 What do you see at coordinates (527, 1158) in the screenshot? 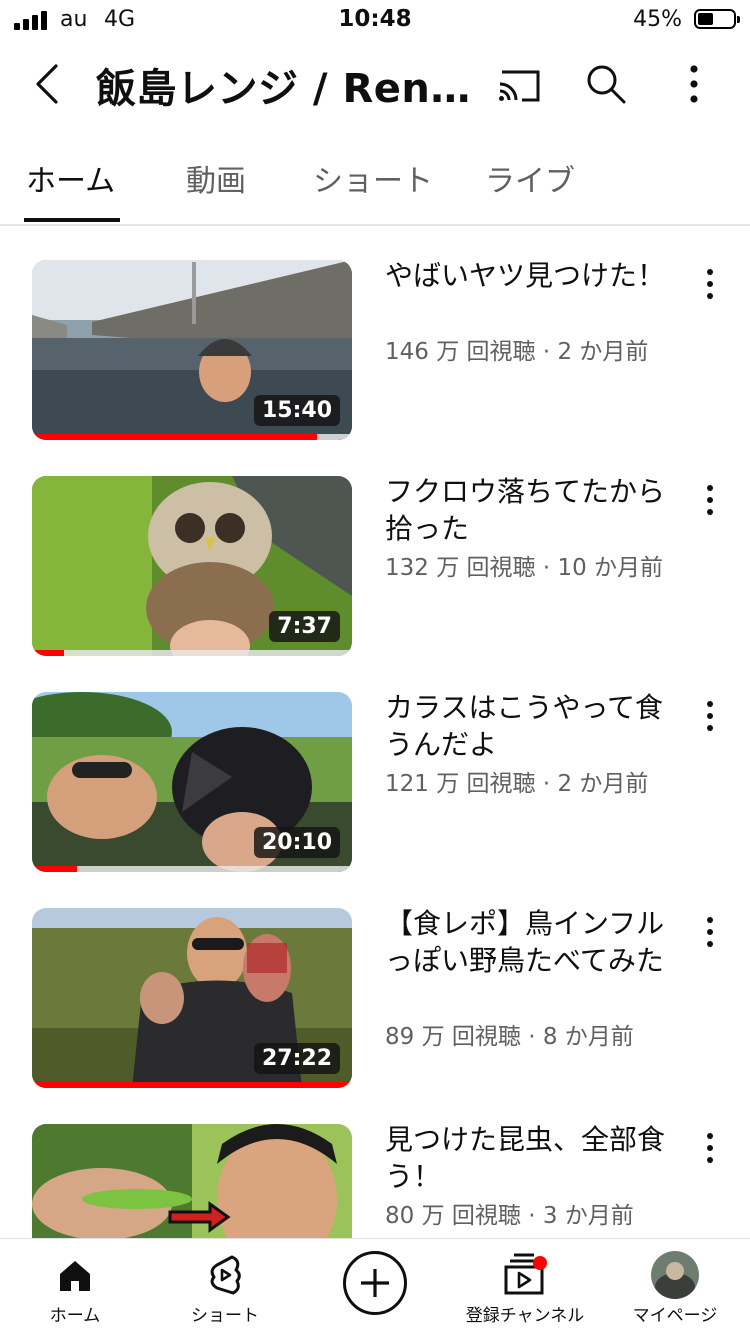
I see `video-title: 見つけた昆虫、全部食う！` at bounding box center [527, 1158].